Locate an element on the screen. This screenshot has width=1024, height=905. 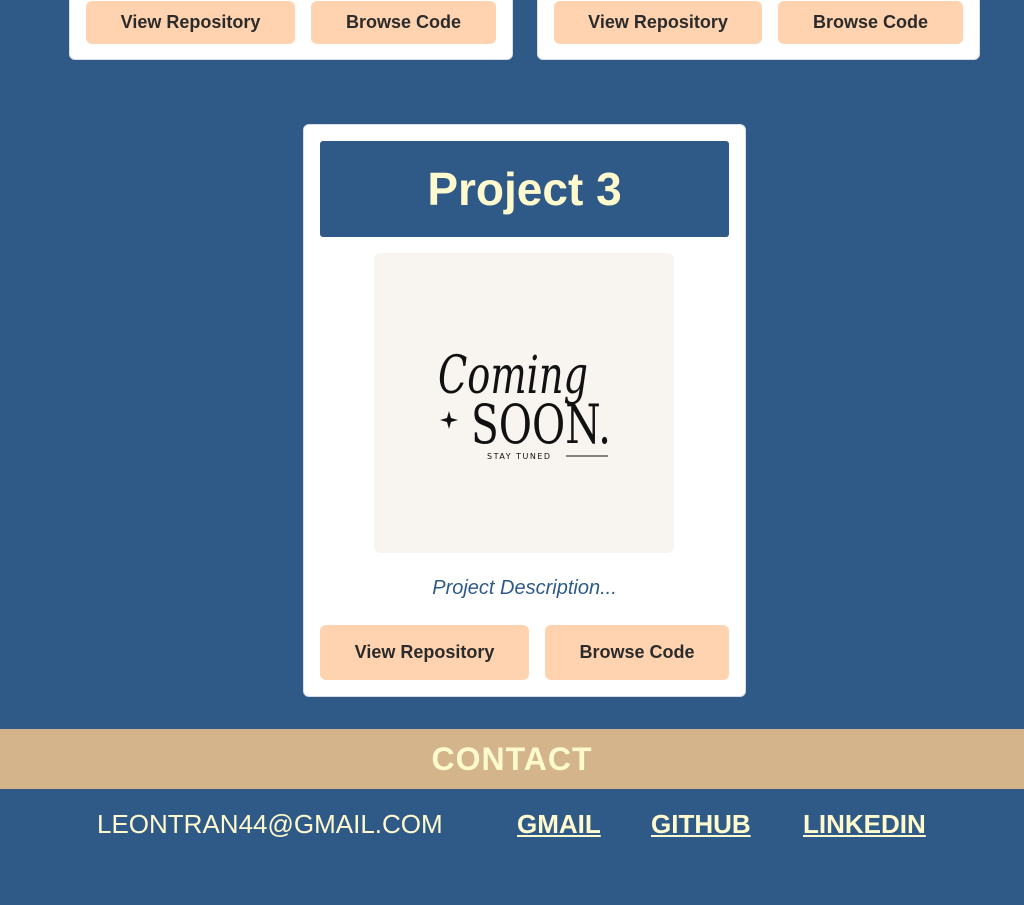
sparkle-icon is located at coordinates (449, 420).